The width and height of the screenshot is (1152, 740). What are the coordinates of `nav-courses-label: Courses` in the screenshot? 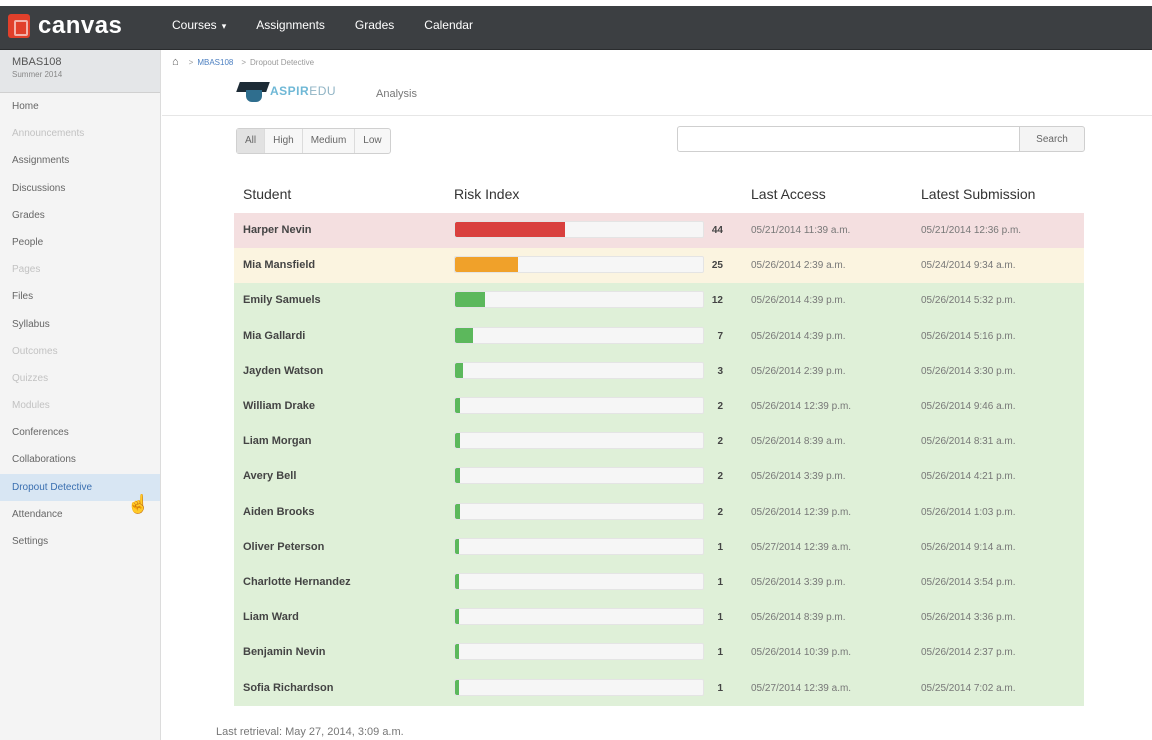 It's located at (194, 25).